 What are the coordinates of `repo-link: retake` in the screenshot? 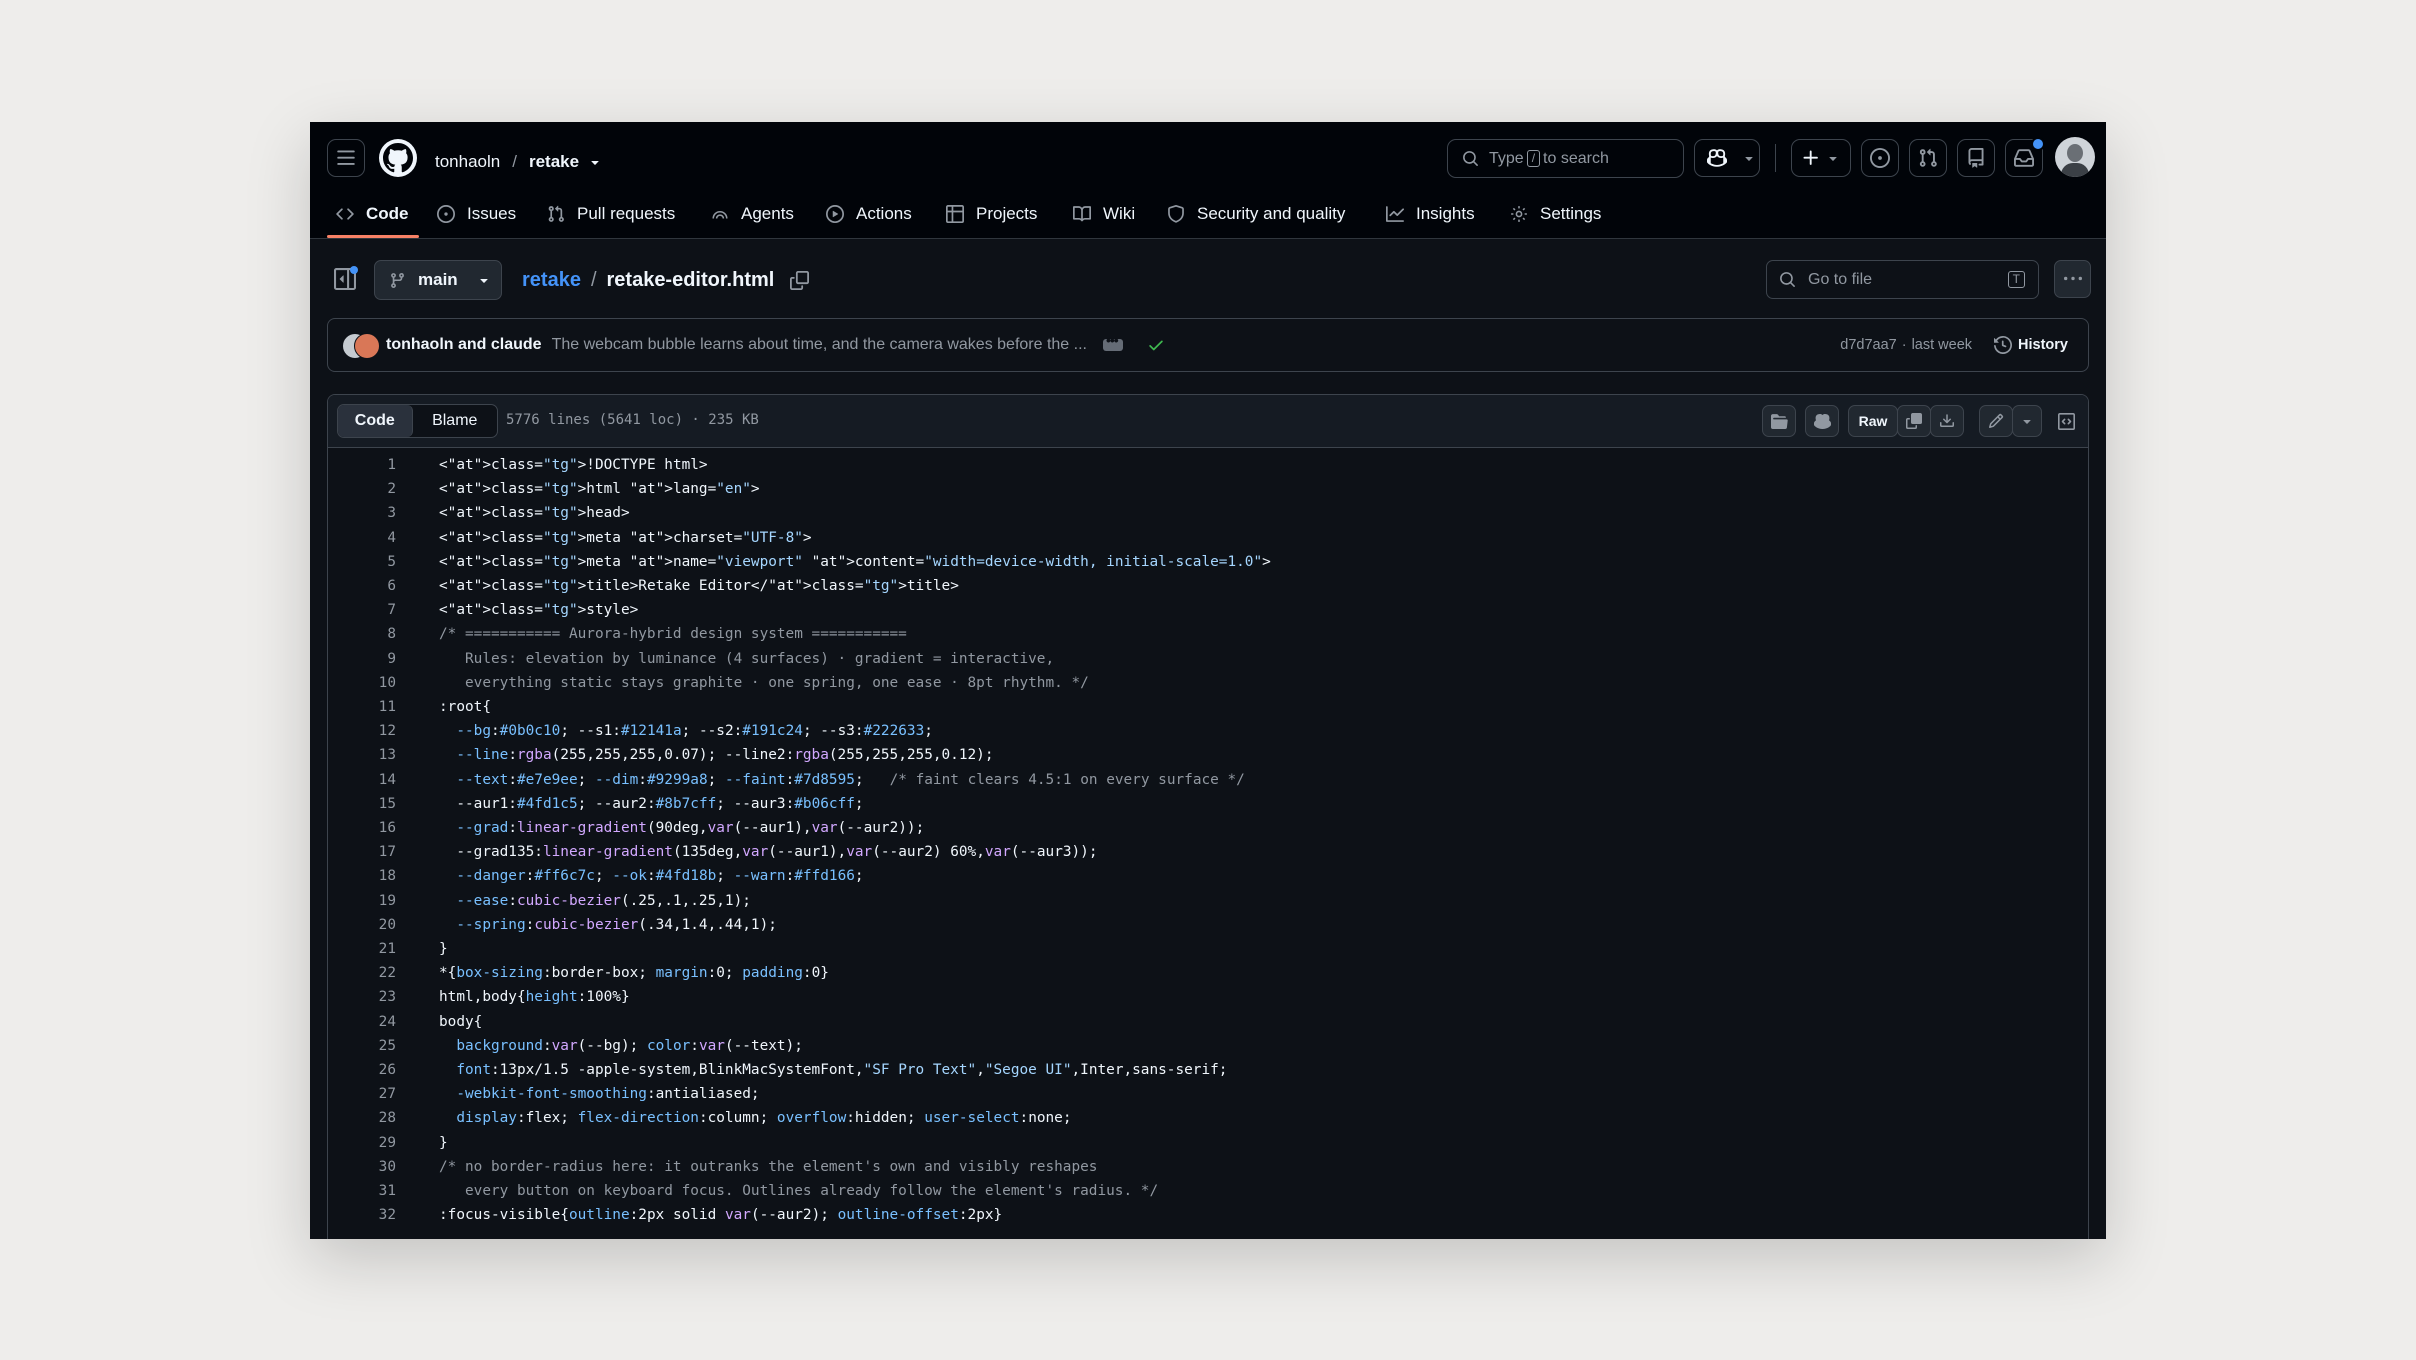 It's located at (554, 162).